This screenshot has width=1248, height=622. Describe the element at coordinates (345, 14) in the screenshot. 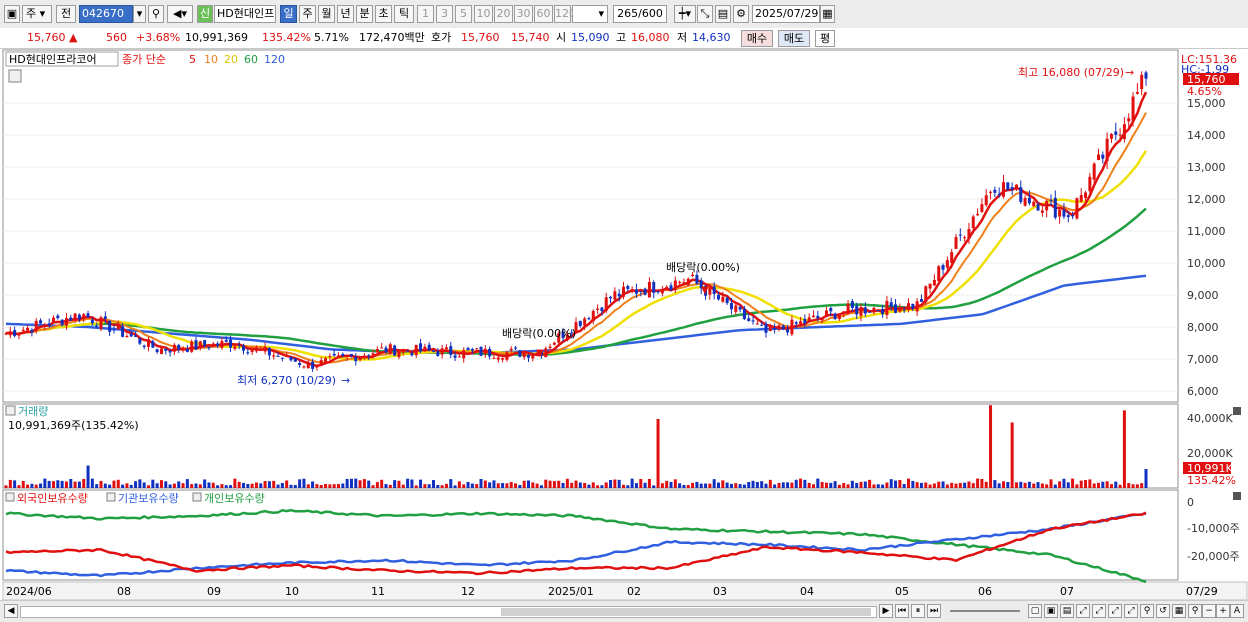

I see `period-year: 년` at that location.